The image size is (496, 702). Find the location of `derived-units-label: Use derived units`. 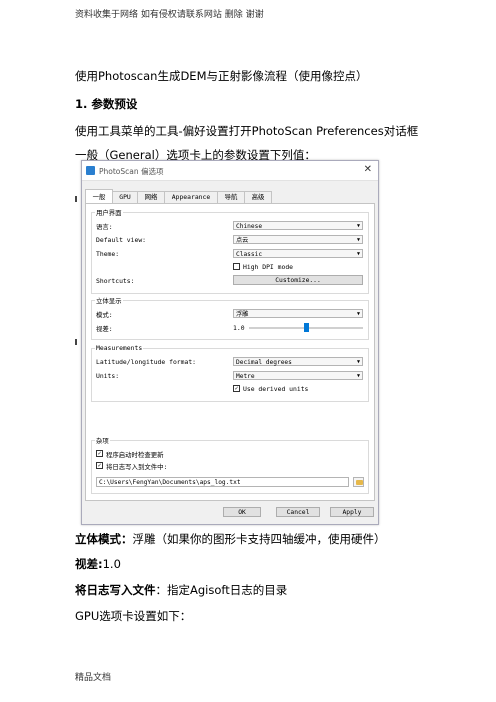

derived-units-label: Use derived units is located at coordinates (276, 389).